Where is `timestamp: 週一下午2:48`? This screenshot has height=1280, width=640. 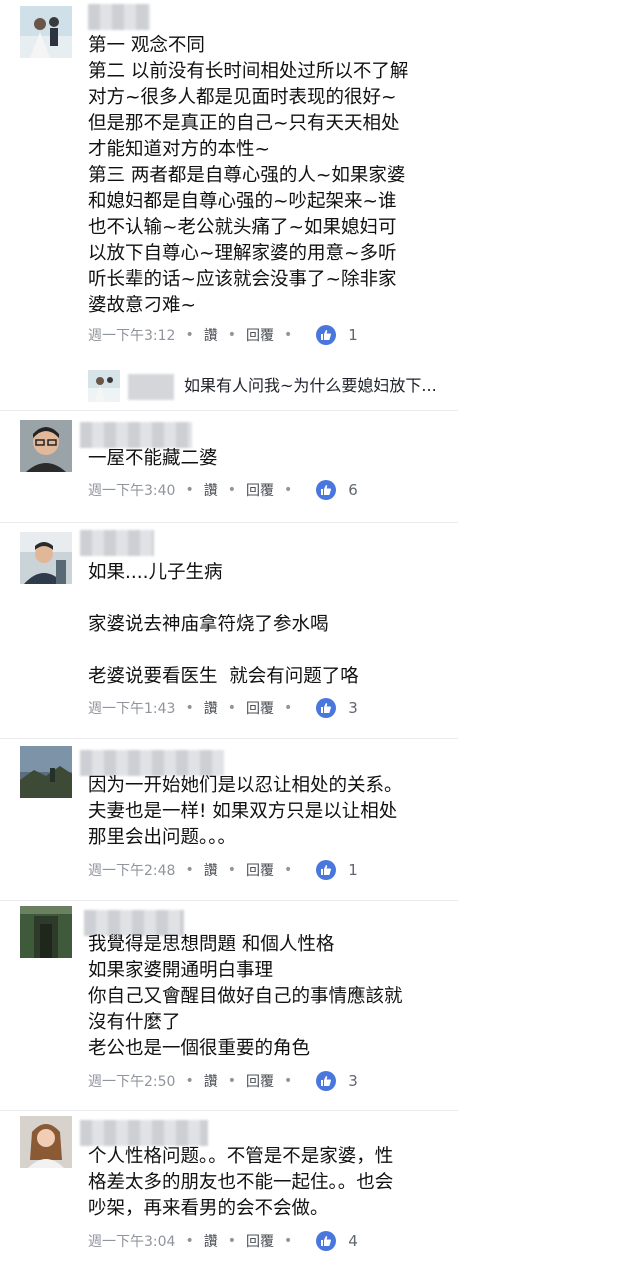 timestamp: 週一下午2:48 is located at coordinates (131, 870).